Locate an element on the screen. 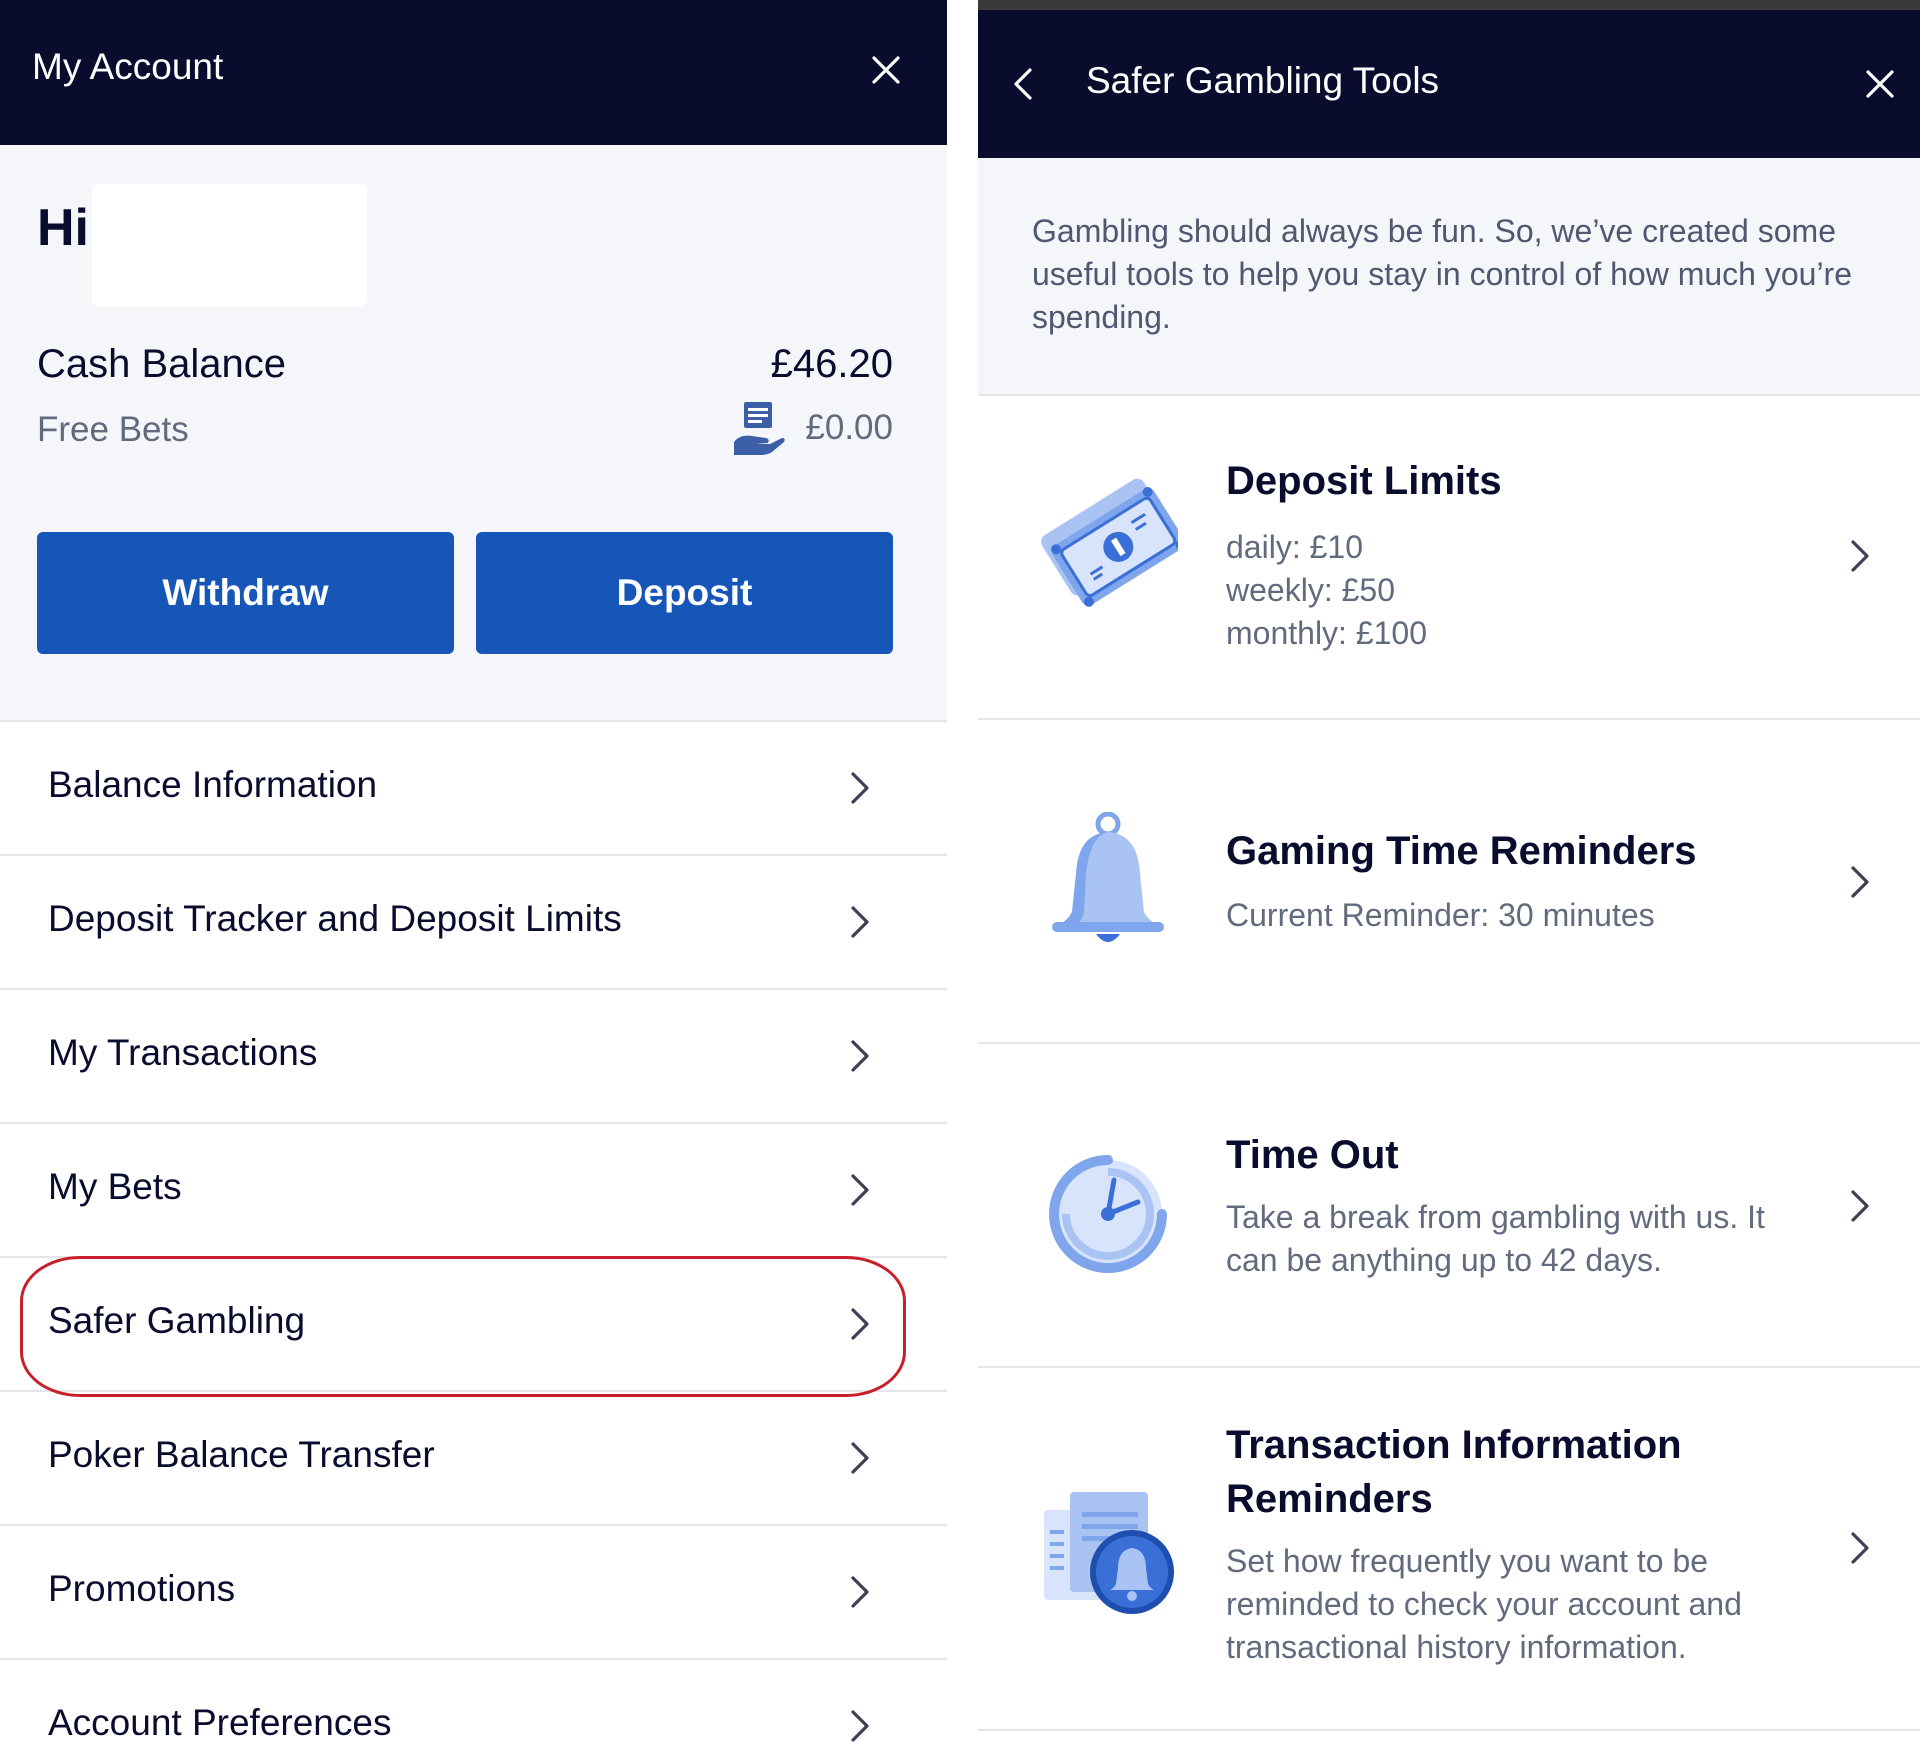  daily-limit: daily: £10 is located at coordinates (1294, 547).